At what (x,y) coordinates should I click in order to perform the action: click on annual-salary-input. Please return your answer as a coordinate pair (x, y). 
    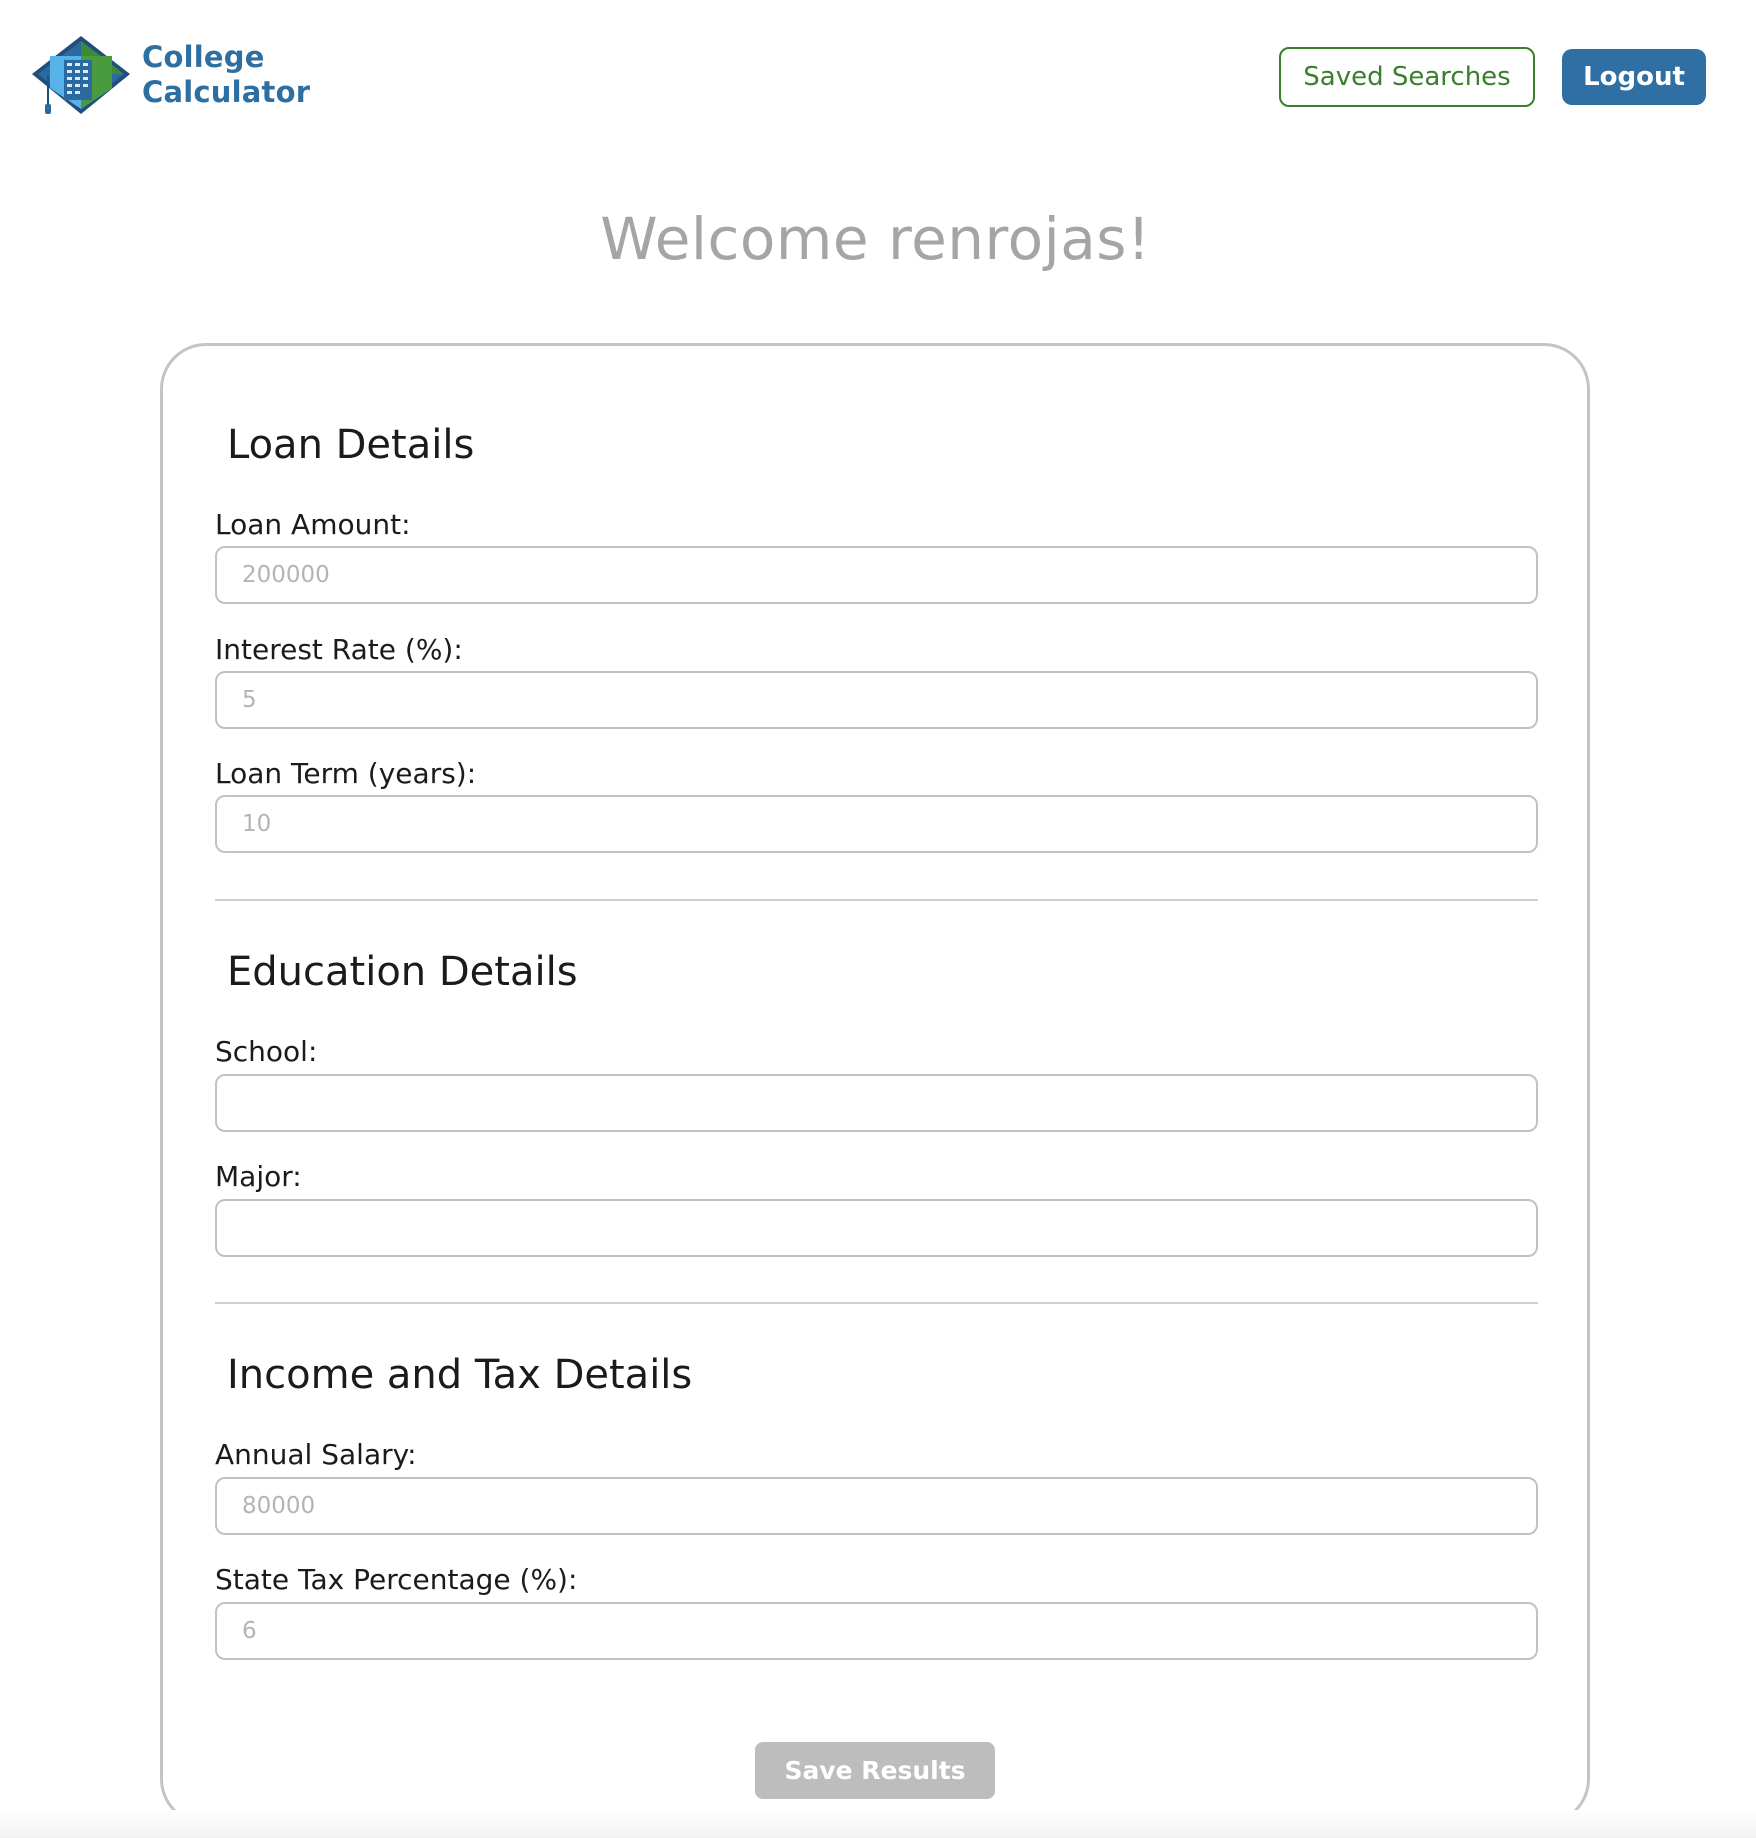
    Looking at the image, I should click on (876, 1506).